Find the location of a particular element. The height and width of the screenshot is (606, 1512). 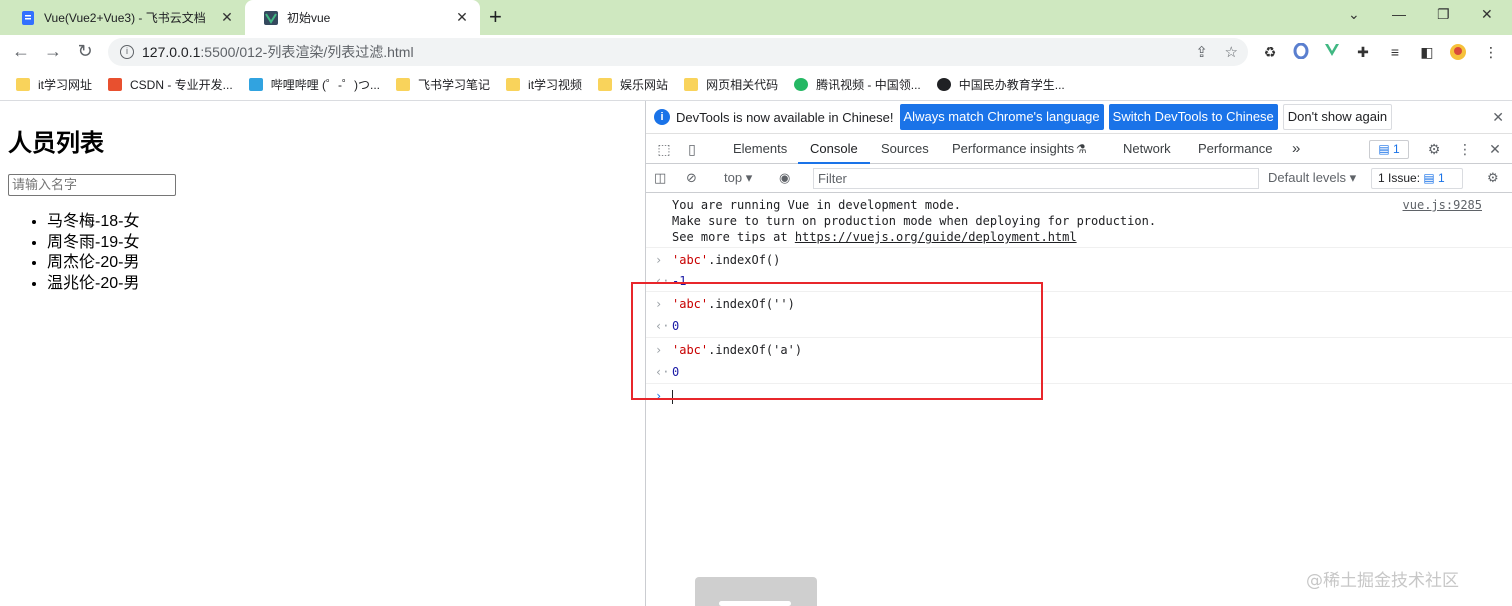

tab-elements: Elements is located at coordinates (760, 149).